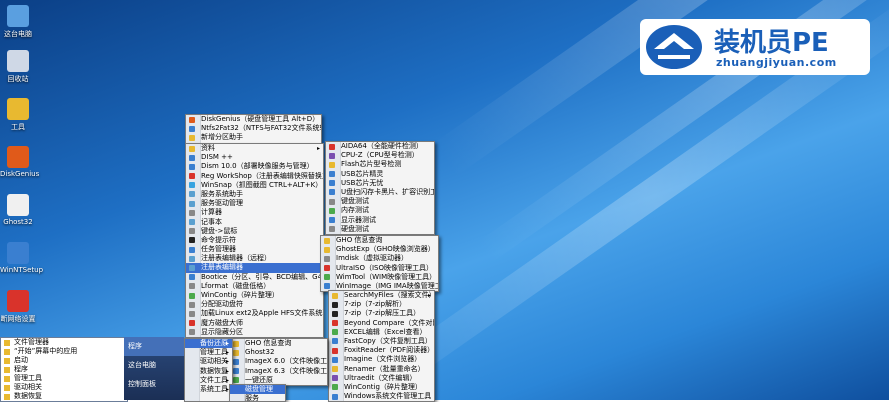 The image size is (889, 402). I want to click on desktop-item: DiskGenius, so click(19, 162).